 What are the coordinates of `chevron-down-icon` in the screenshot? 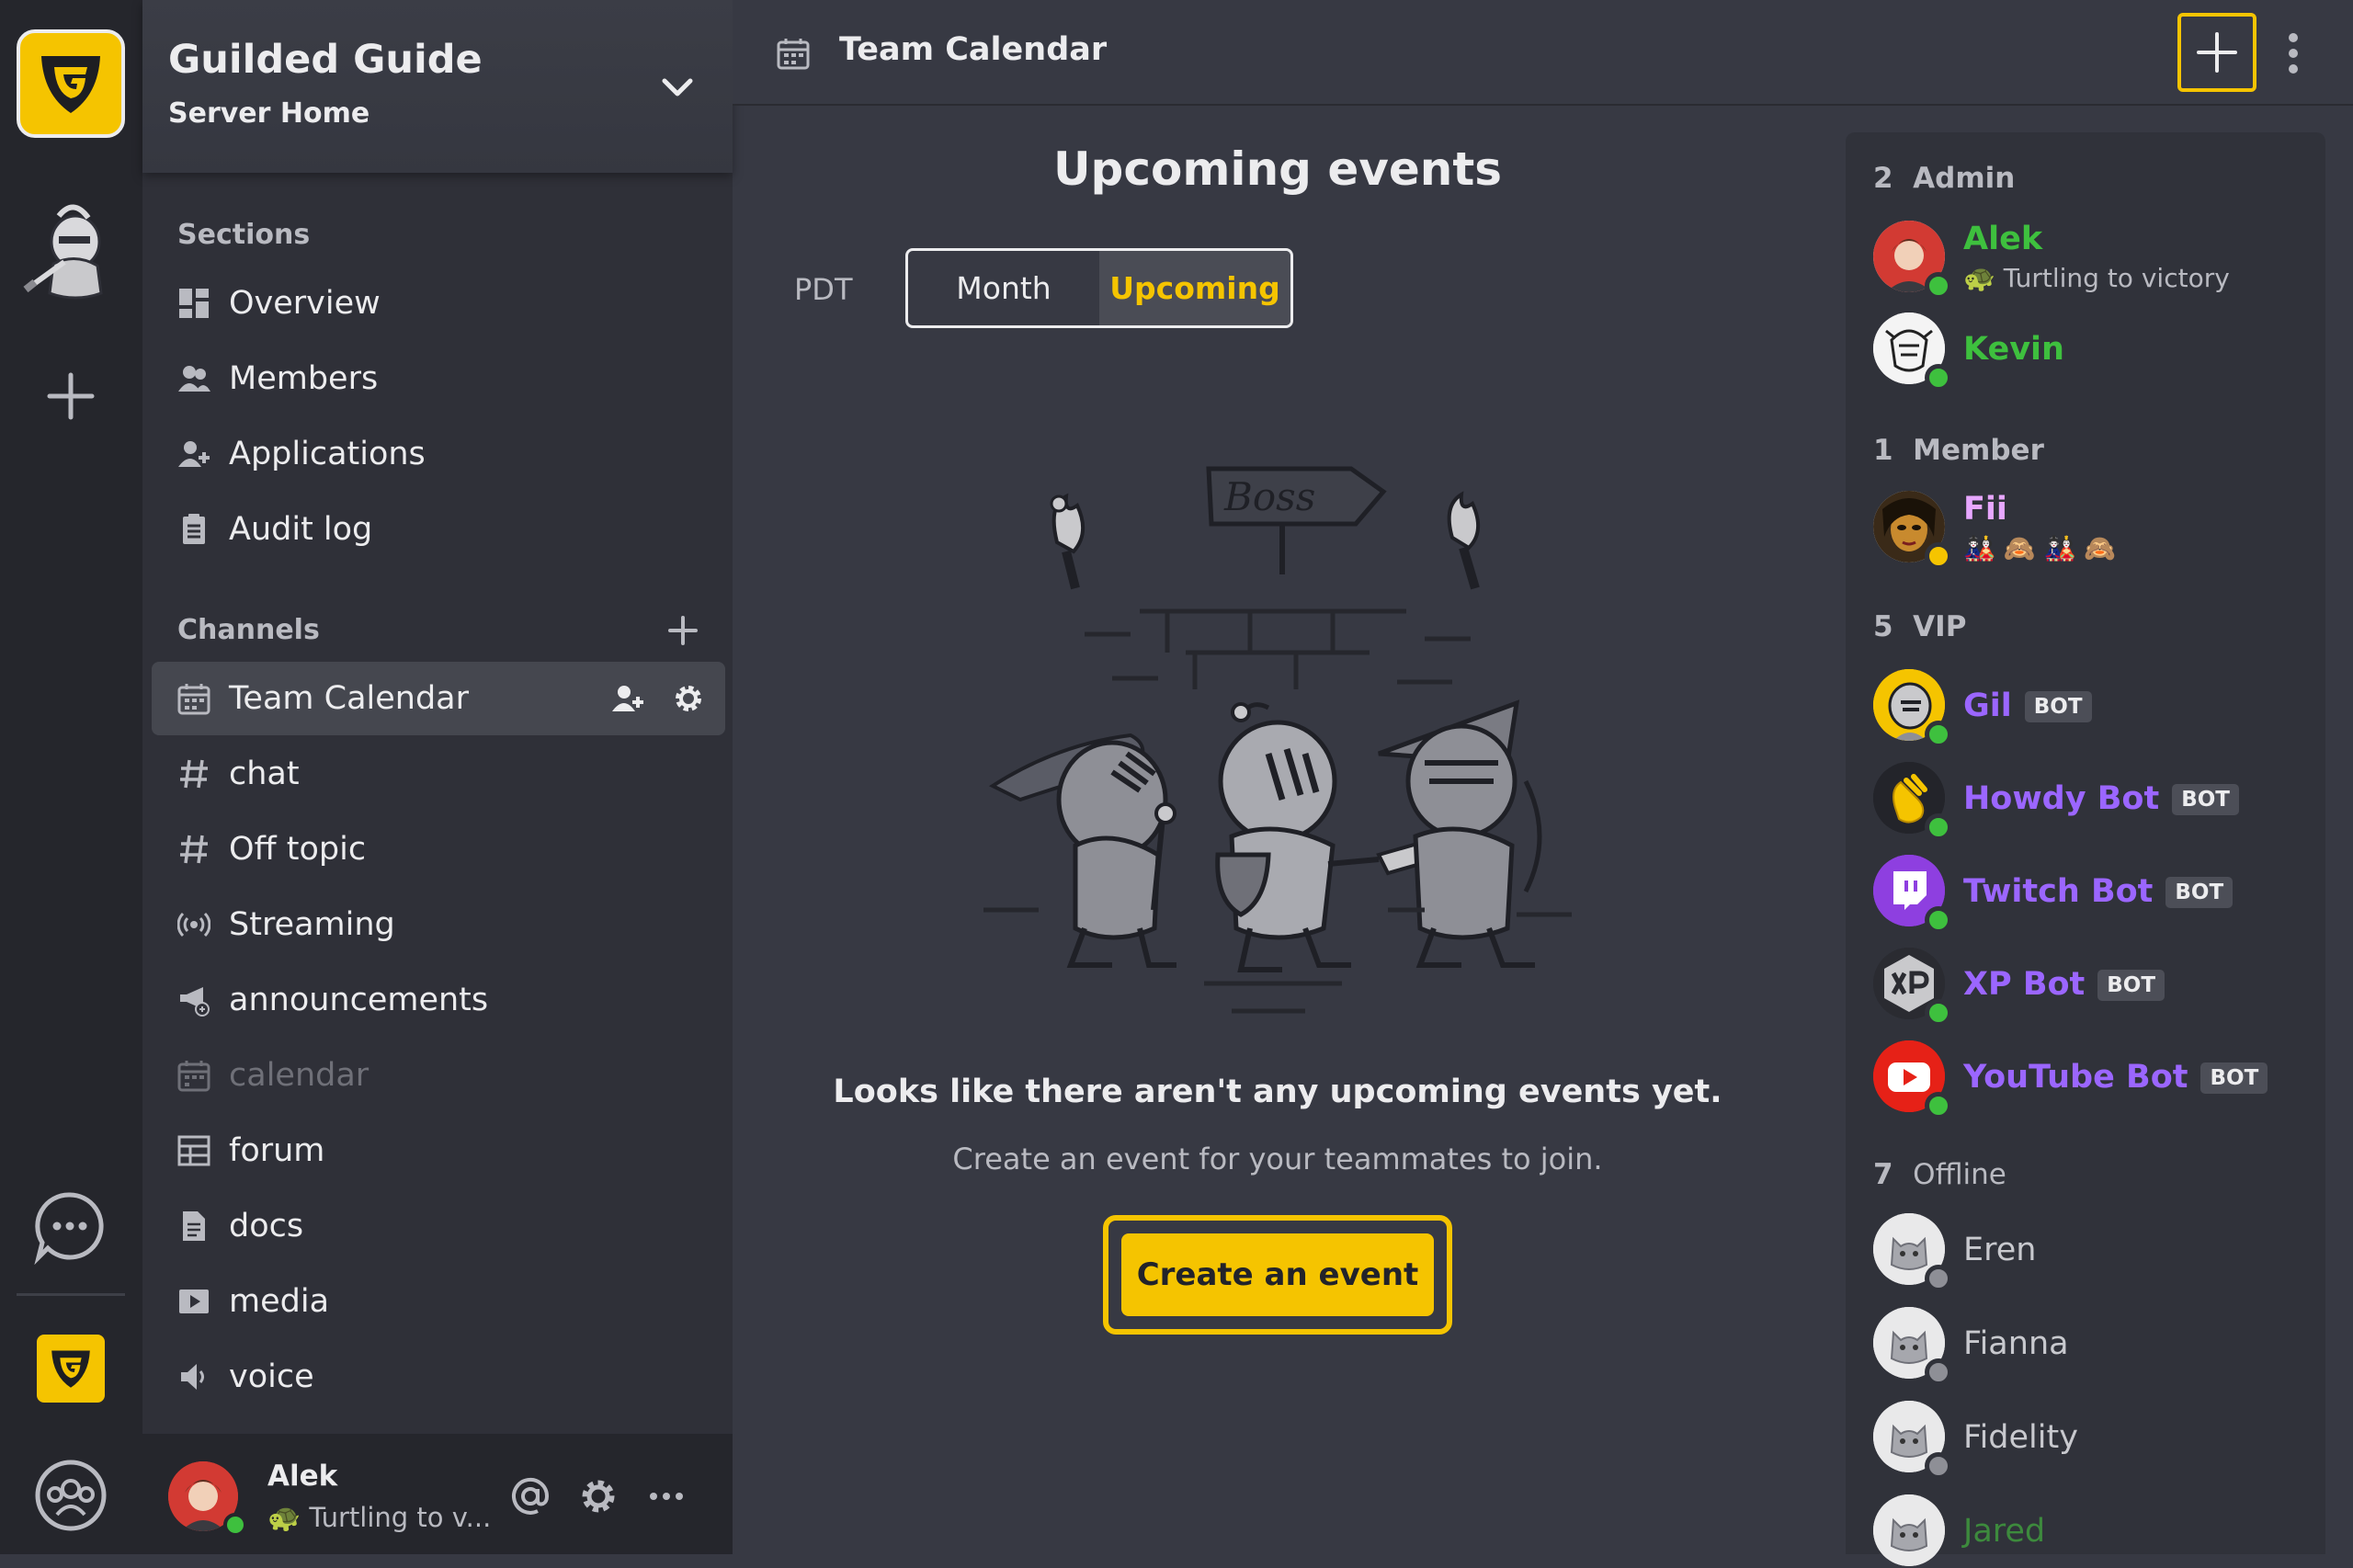 It's located at (677, 86).